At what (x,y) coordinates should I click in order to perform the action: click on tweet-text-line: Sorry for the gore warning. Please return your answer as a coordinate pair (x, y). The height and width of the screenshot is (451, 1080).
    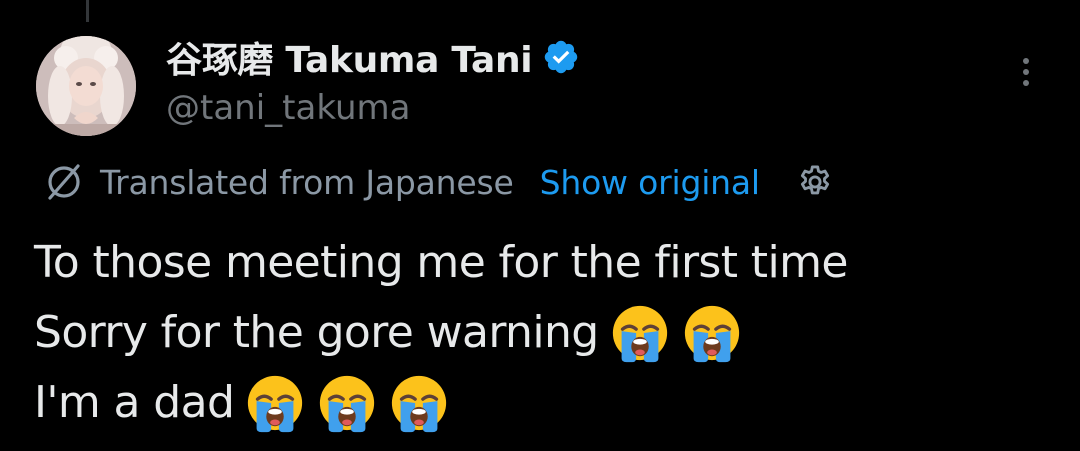
    Looking at the image, I should click on (544, 333).